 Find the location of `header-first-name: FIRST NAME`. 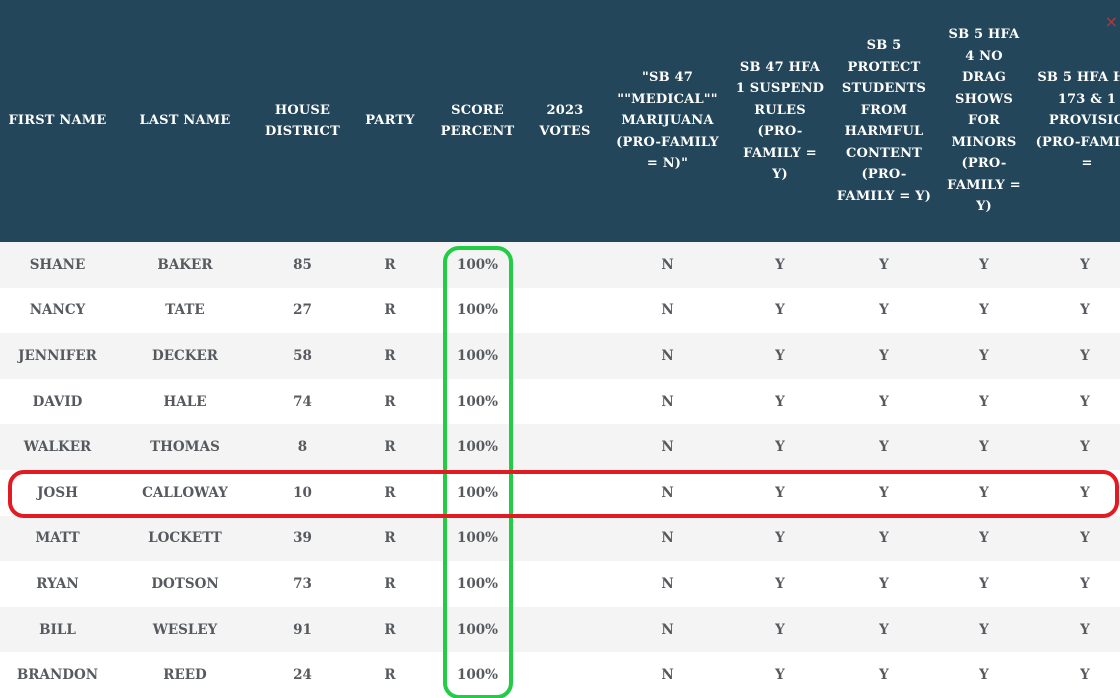

header-first-name: FIRST NAME is located at coordinates (57, 121).